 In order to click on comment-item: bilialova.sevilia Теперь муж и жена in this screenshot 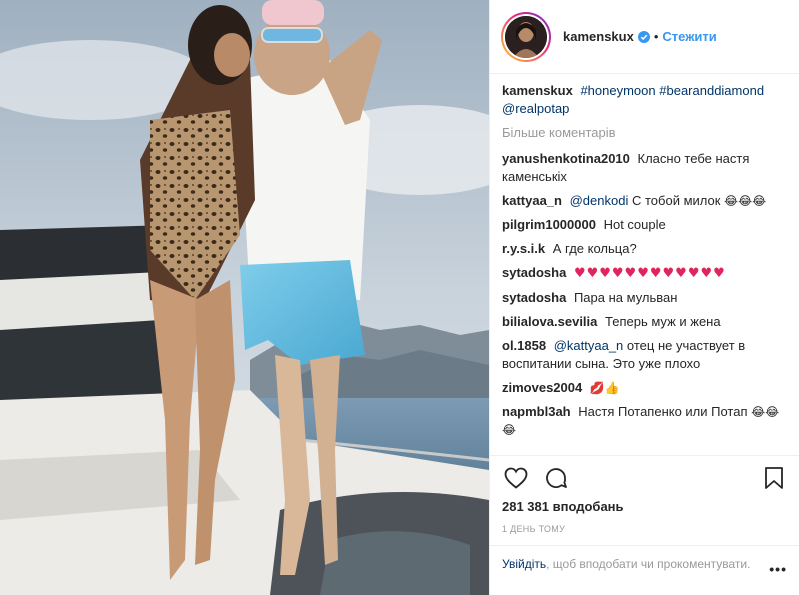, I will do `click(645, 322)`.